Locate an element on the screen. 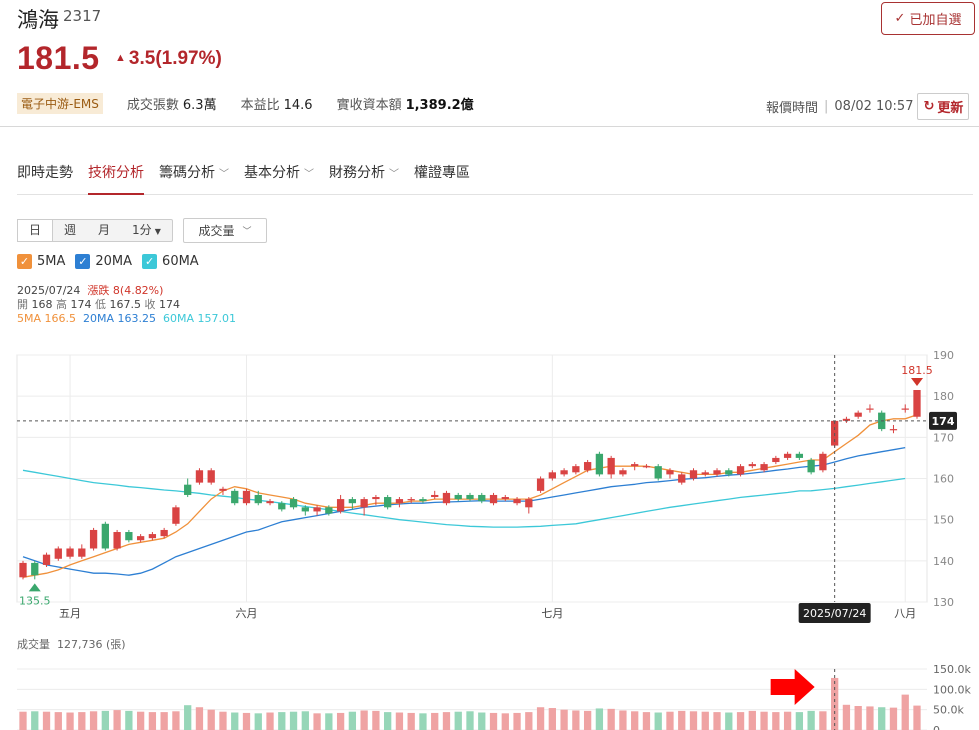  analysis-tabs: 即時走勢 技術分析 籌碼分析 ﹀ 基本分析 ﹀ 財務分析 ﹀ 權證專區 is located at coordinates (495, 177).